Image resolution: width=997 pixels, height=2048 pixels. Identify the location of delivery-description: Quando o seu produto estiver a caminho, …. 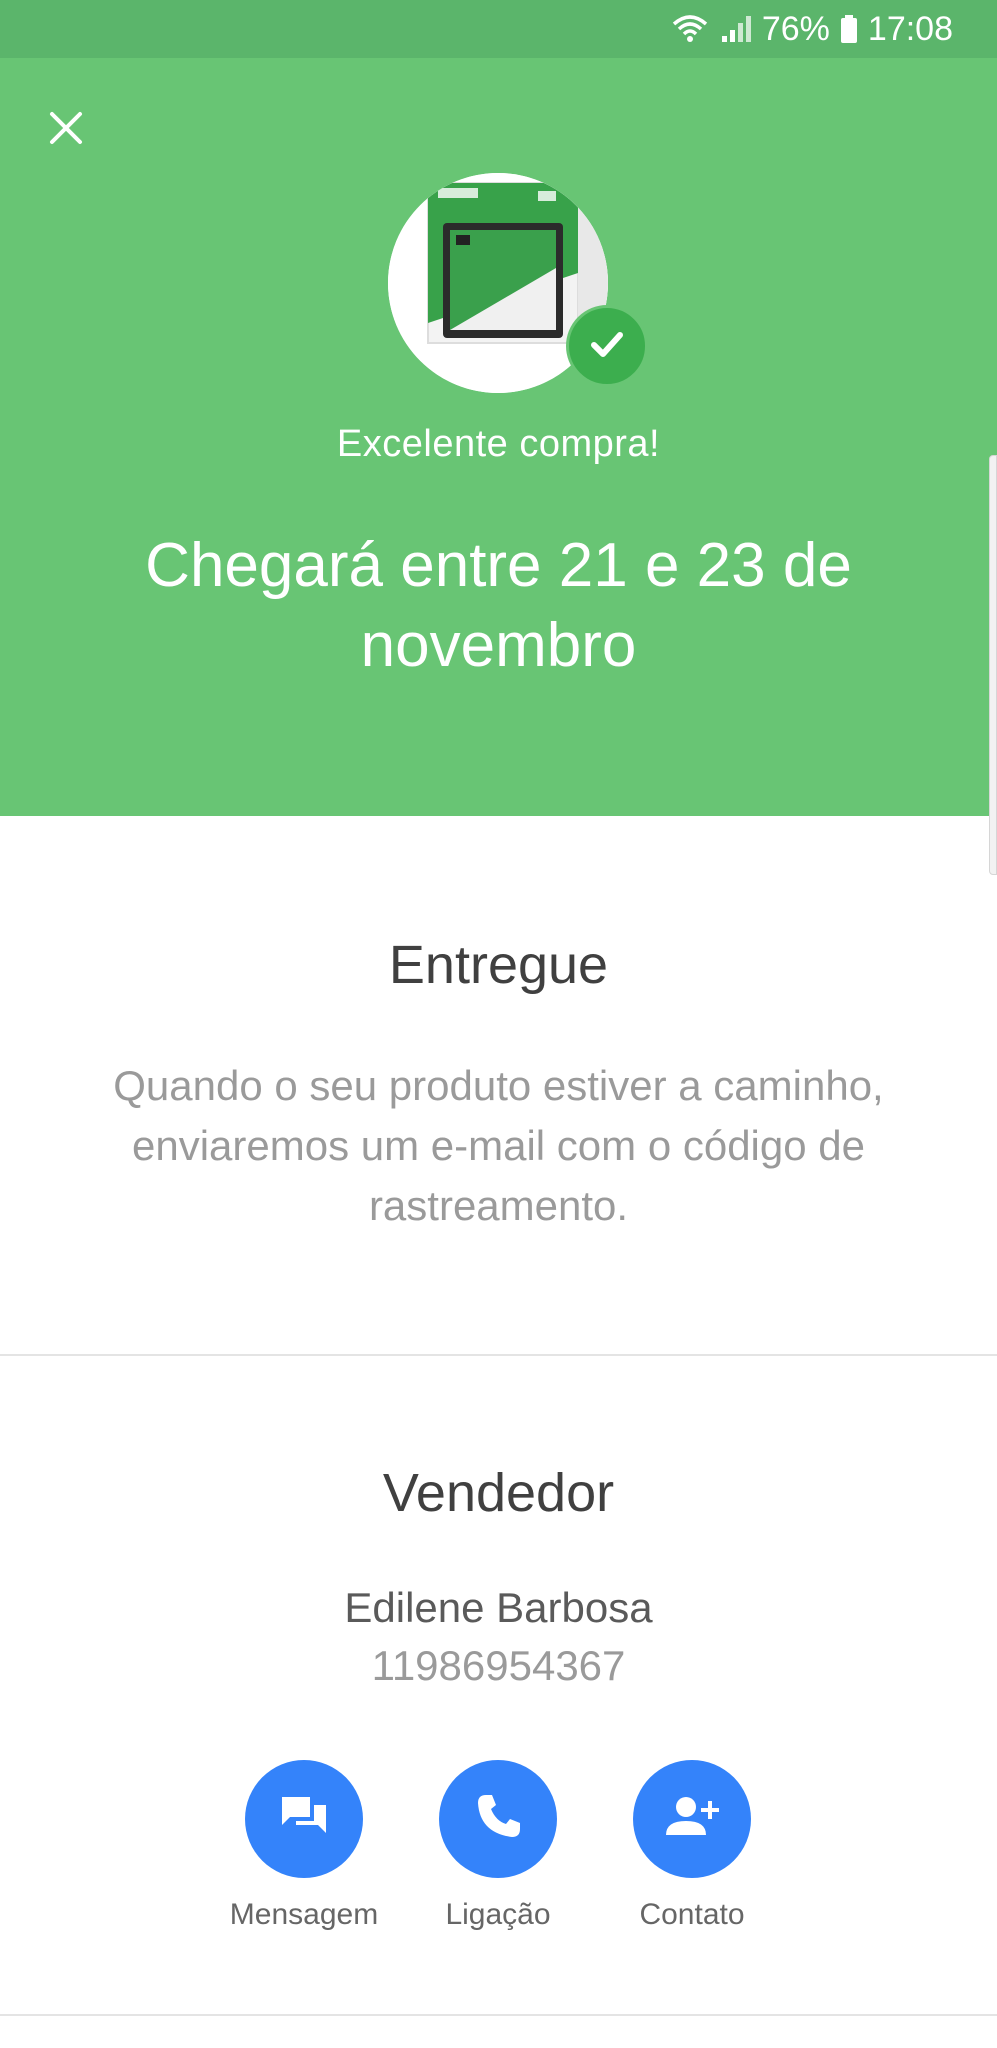
(498, 1145).